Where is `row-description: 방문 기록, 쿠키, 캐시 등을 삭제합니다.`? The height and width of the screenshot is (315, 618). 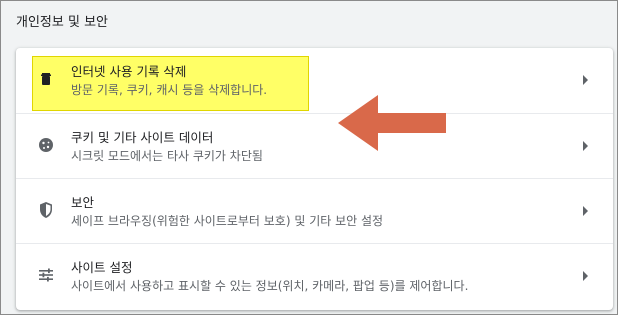
row-description: 방문 기록, 쿠키, 캐시 등을 삭제합니다. is located at coordinates (169, 90).